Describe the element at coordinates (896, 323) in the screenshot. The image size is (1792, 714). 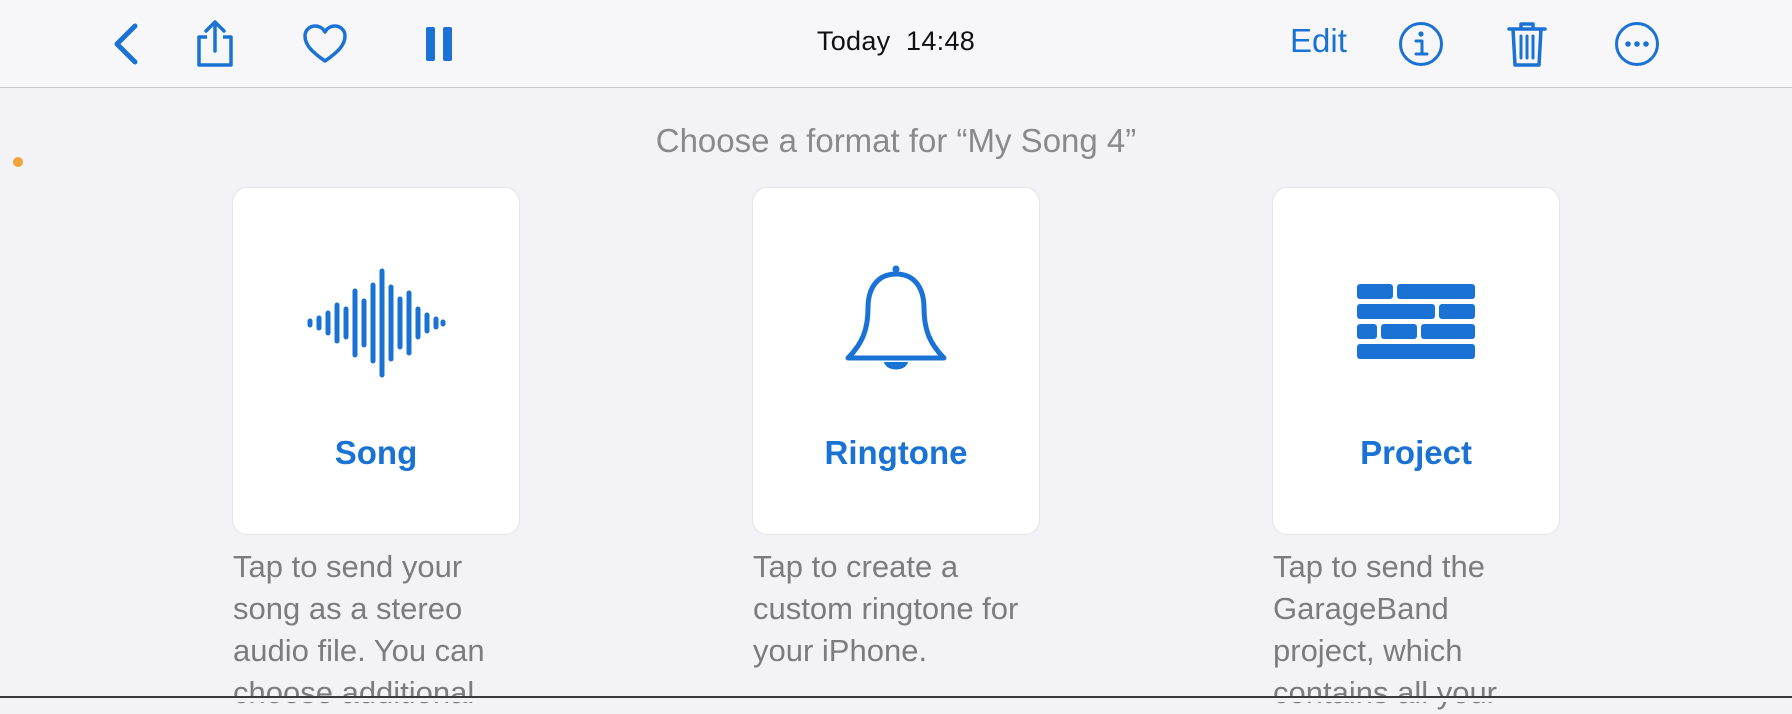
I see `bell-icon` at that location.